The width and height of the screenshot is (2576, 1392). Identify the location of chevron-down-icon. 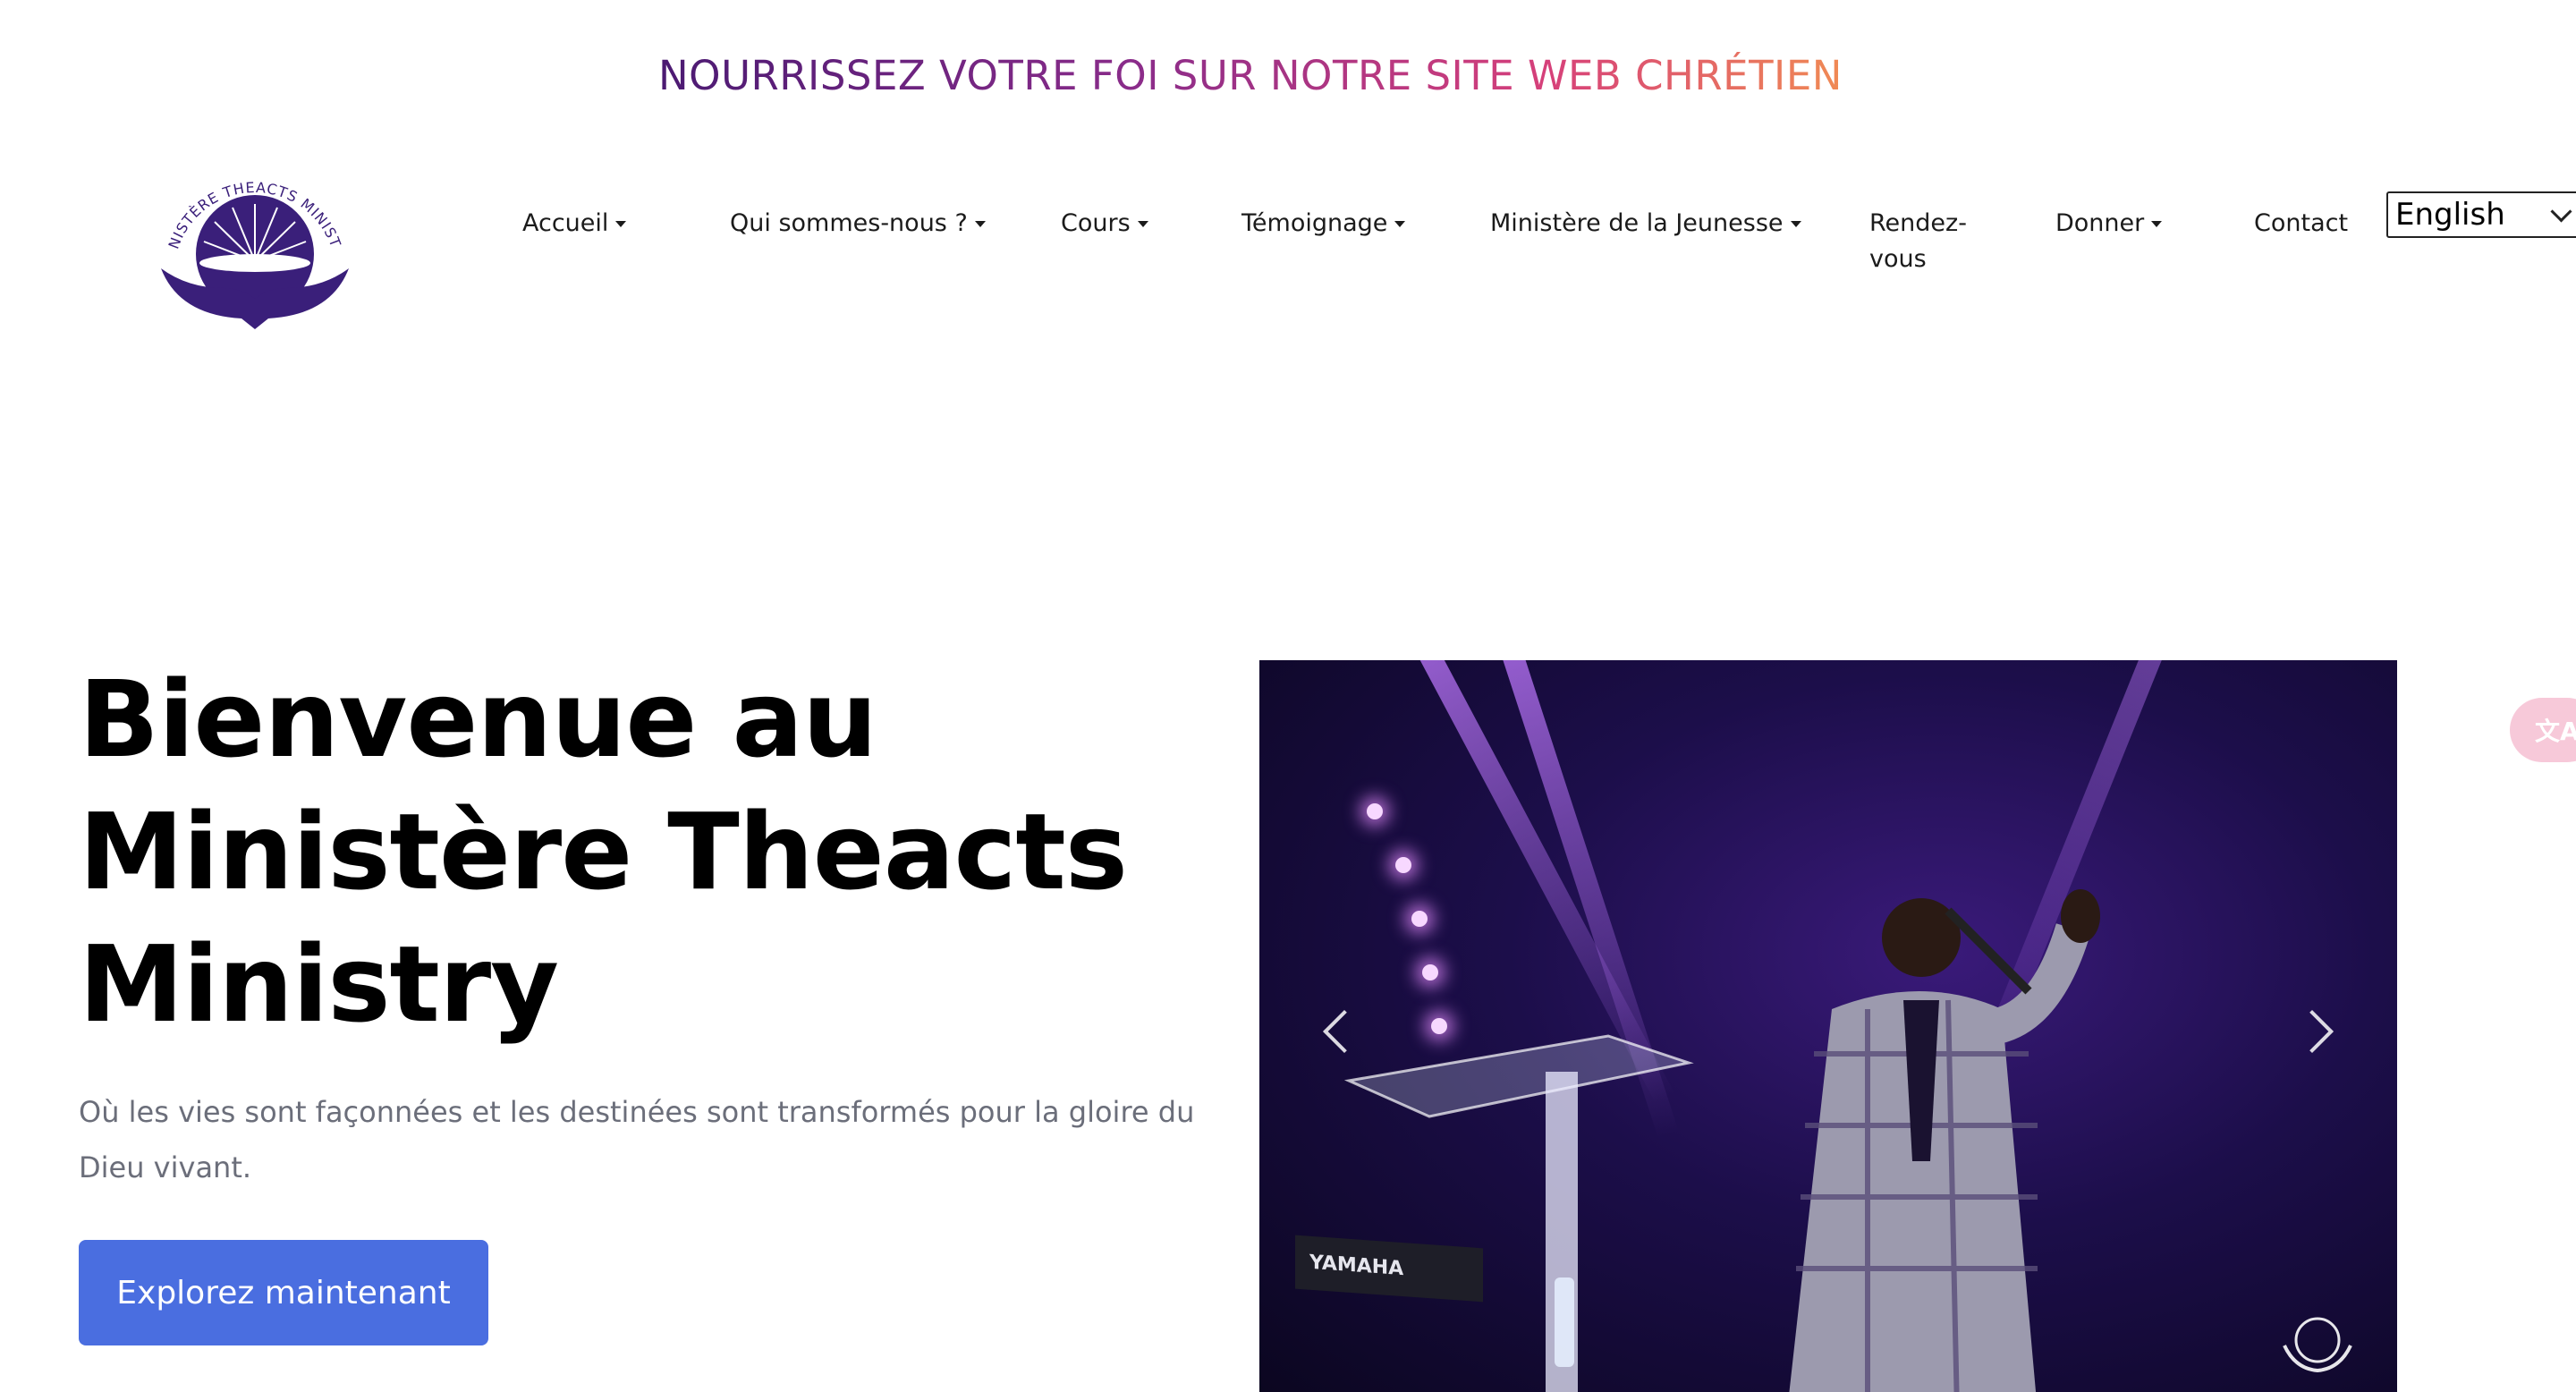
(2561, 211).